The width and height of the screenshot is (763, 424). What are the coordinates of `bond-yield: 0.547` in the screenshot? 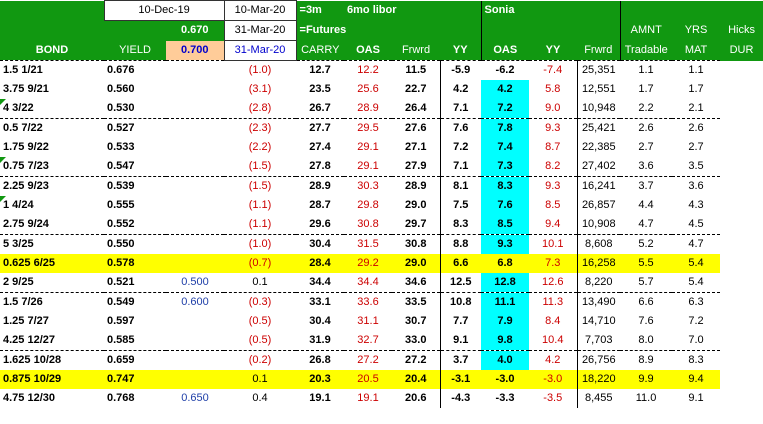 It's located at (135, 167).